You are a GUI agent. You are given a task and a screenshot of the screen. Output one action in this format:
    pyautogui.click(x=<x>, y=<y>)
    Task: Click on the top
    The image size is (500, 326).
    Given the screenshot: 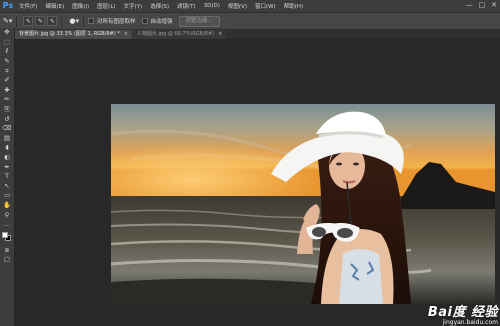 What is the action you would take?
    pyautogui.click(x=361, y=276)
    